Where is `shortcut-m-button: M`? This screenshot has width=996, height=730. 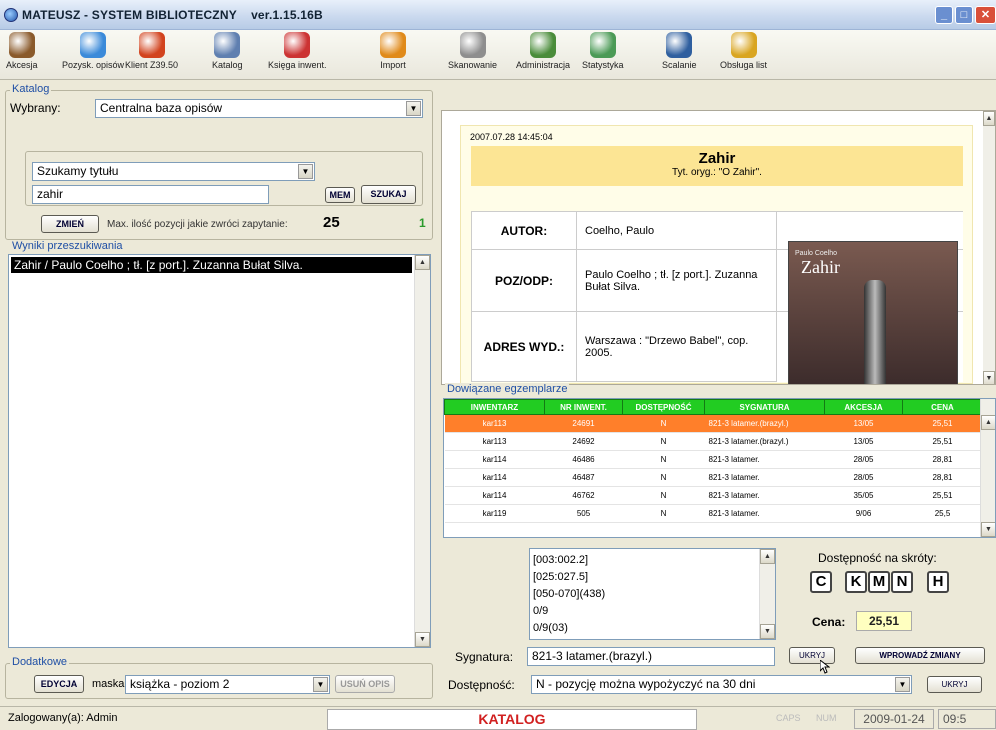
shortcut-m-button: M is located at coordinates (879, 582).